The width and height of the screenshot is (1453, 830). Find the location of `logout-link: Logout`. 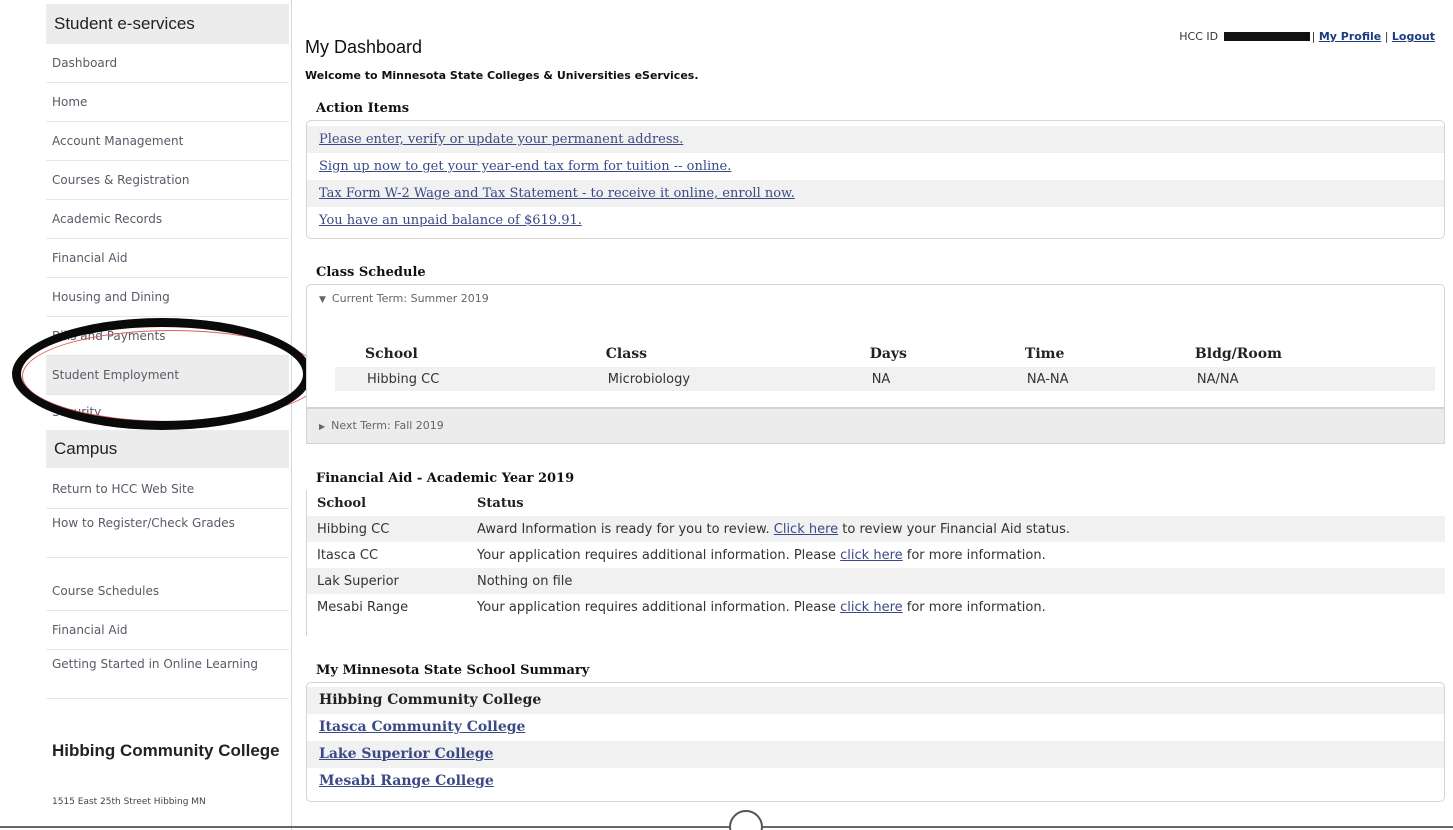

logout-link: Logout is located at coordinates (1413, 36).